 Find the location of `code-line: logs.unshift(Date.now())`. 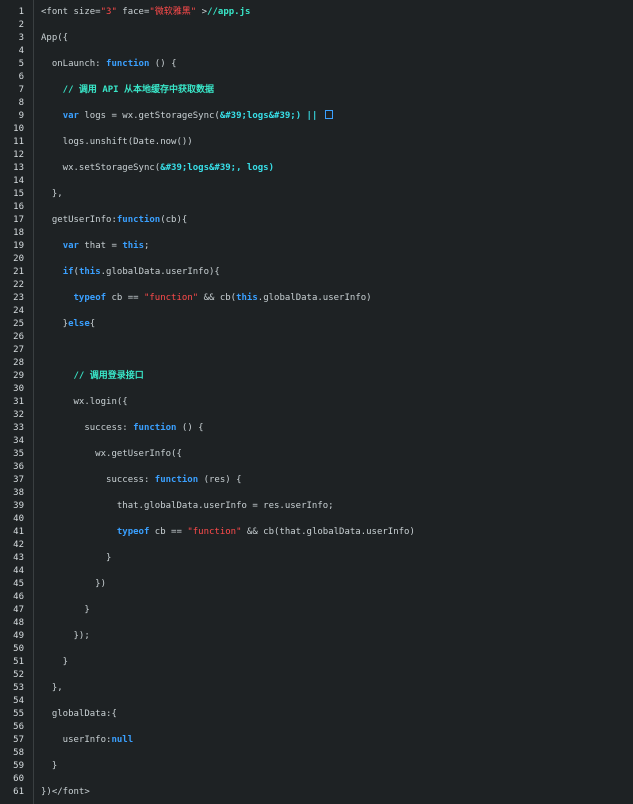

code-line: logs.unshift(Date.now()) is located at coordinates (337, 142).